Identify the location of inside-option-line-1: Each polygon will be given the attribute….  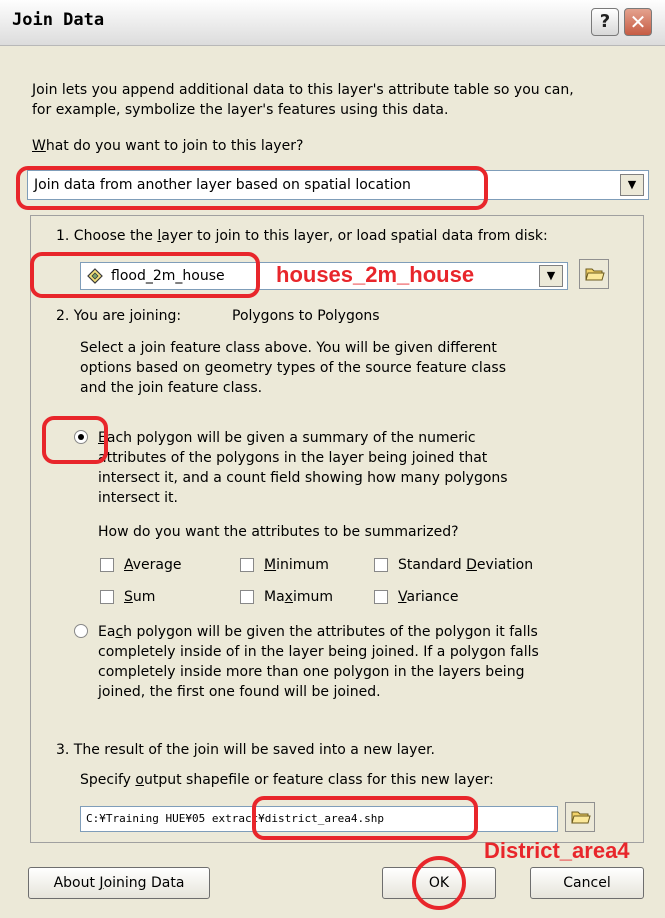
(318, 632).